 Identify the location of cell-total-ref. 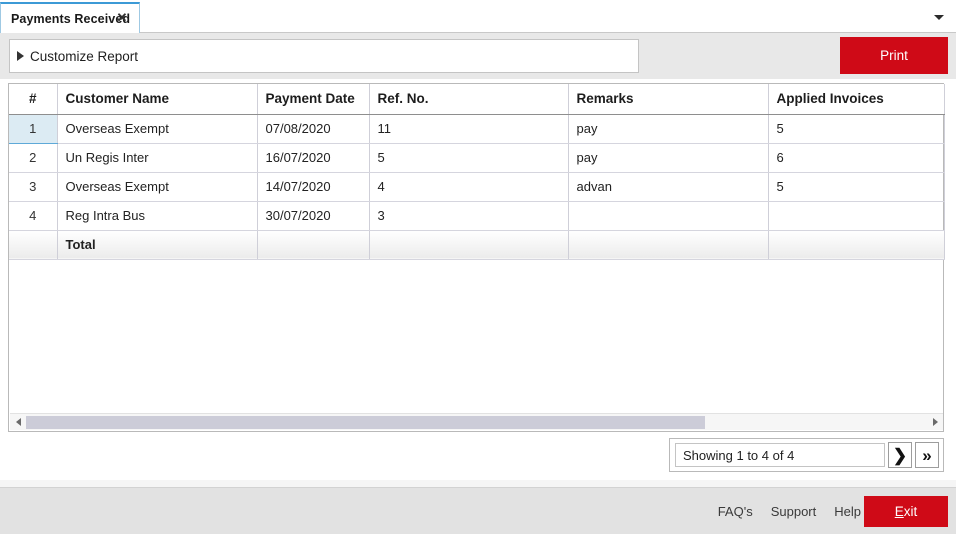
(469, 245).